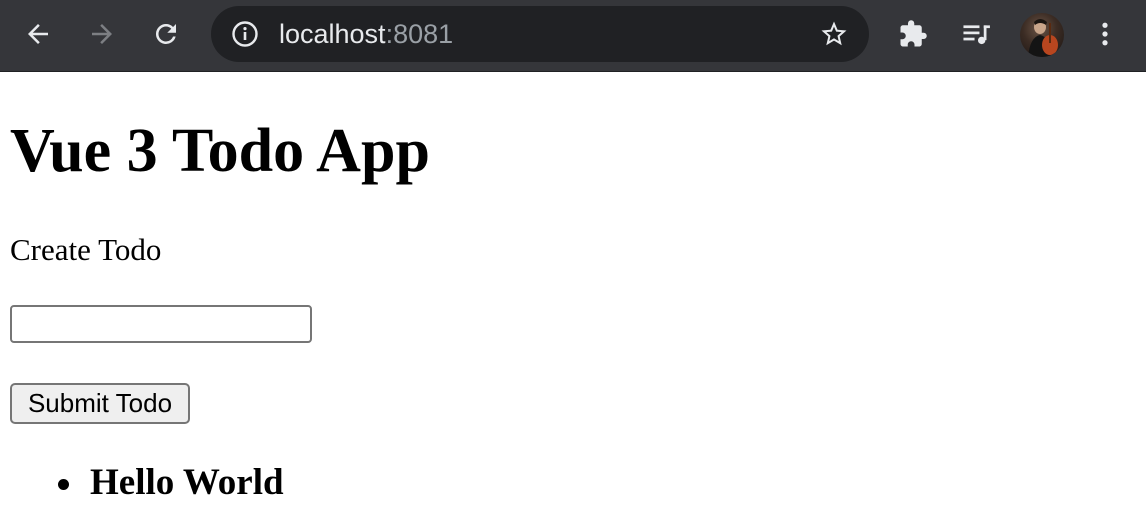 The image size is (1146, 528). Describe the element at coordinates (1042, 35) in the screenshot. I see `avatar` at that location.